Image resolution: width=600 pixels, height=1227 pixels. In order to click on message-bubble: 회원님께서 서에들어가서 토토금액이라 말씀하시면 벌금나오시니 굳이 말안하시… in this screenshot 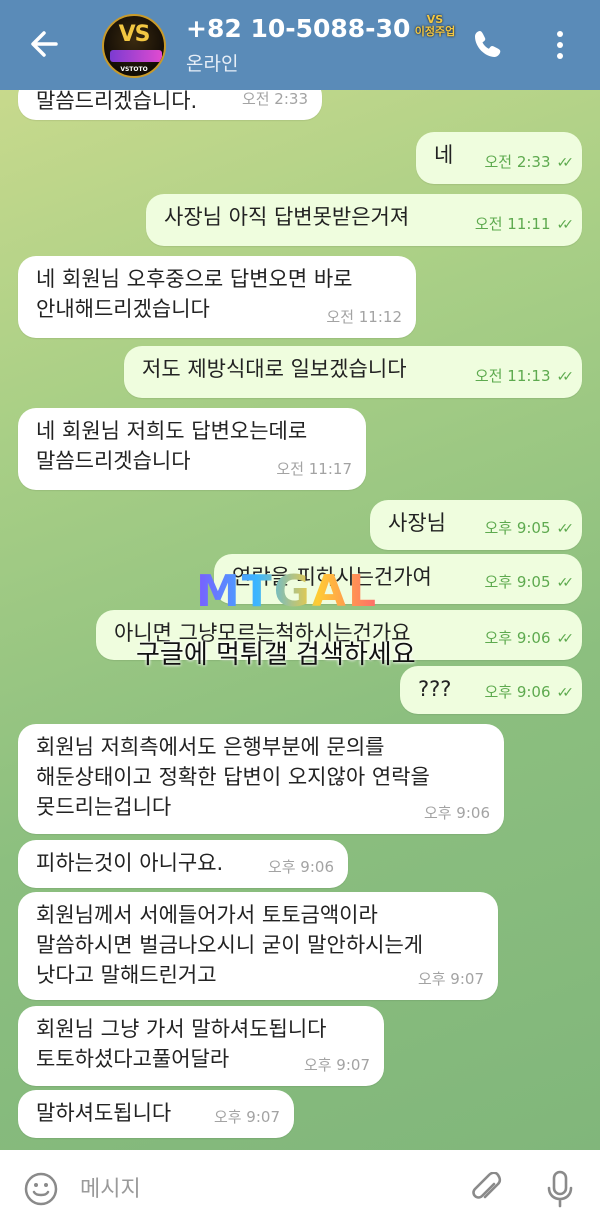, I will do `click(258, 946)`.